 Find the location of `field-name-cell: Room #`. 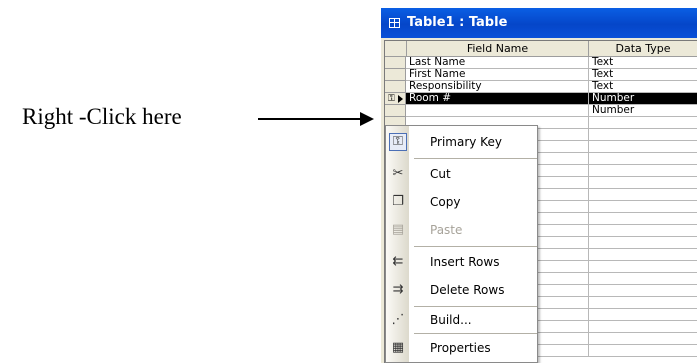

field-name-cell: Room # is located at coordinates (497, 99).